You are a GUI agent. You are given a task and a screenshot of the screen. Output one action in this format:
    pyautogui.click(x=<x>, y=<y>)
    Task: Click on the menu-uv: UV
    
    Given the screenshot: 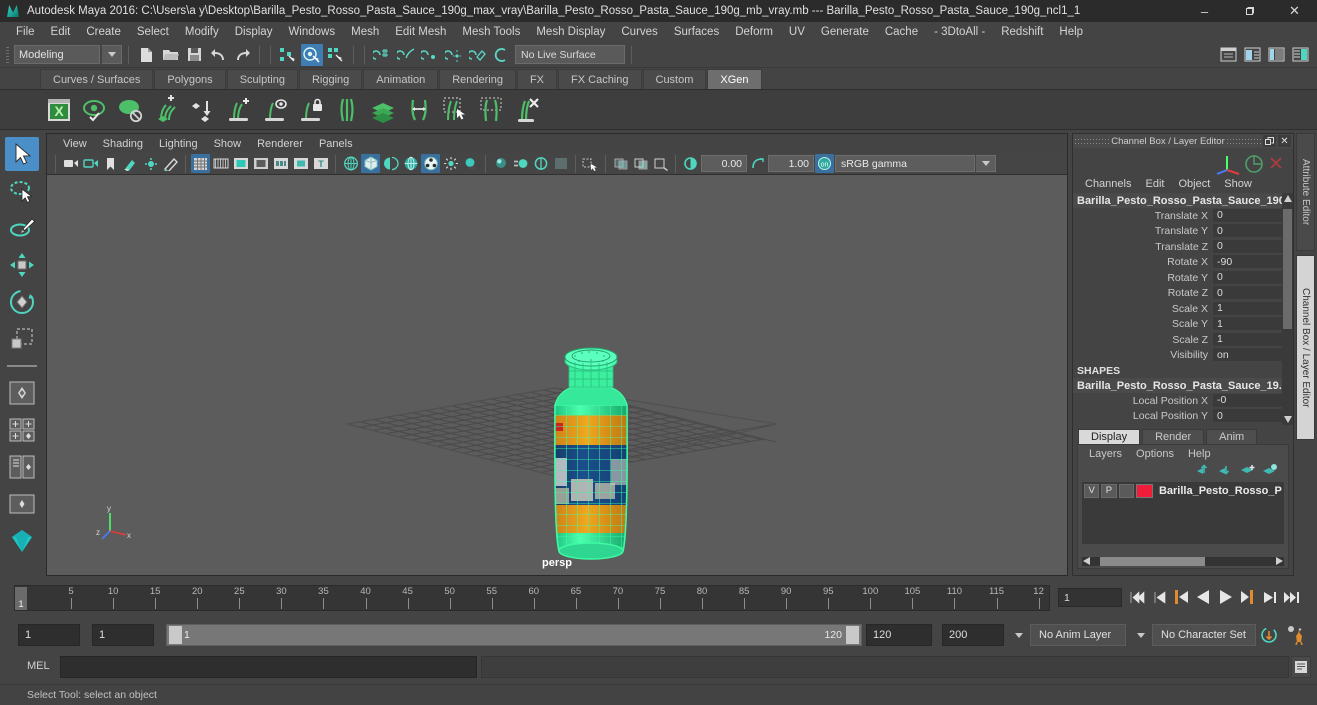 What is the action you would take?
    pyautogui.click(x=797, y=32)
    